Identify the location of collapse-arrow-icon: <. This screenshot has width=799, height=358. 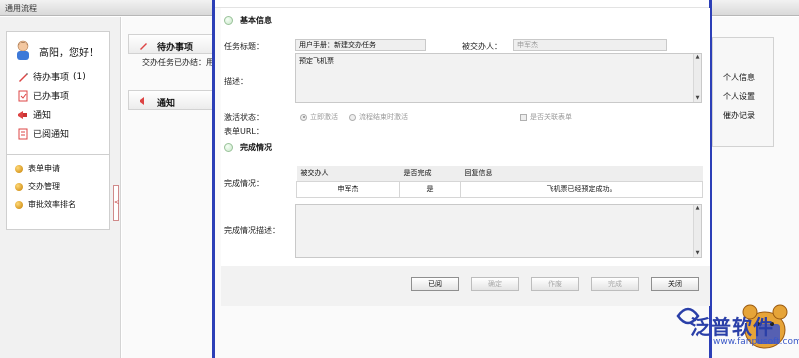
(117, 202).